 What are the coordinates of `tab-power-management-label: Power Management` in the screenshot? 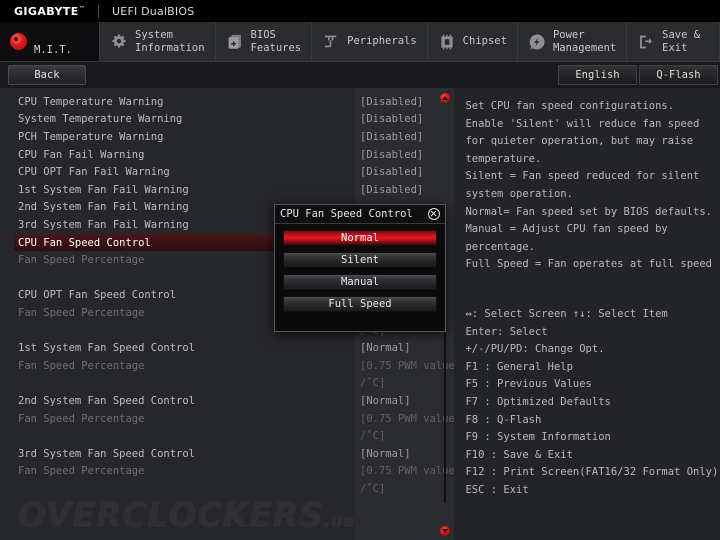 It's located at (584, 41).